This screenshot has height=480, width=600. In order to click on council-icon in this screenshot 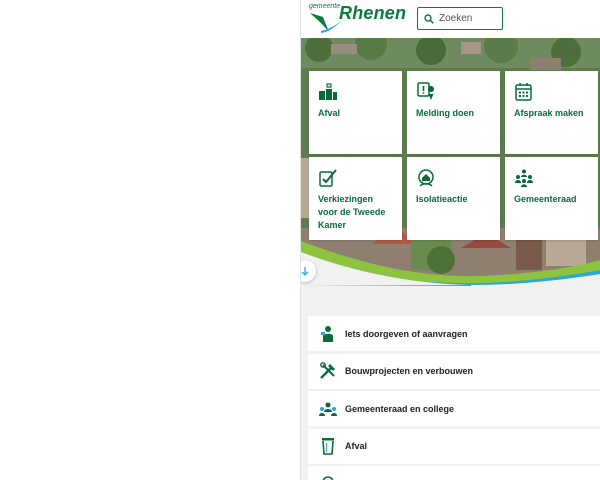, I will do `click(328, 409)`.